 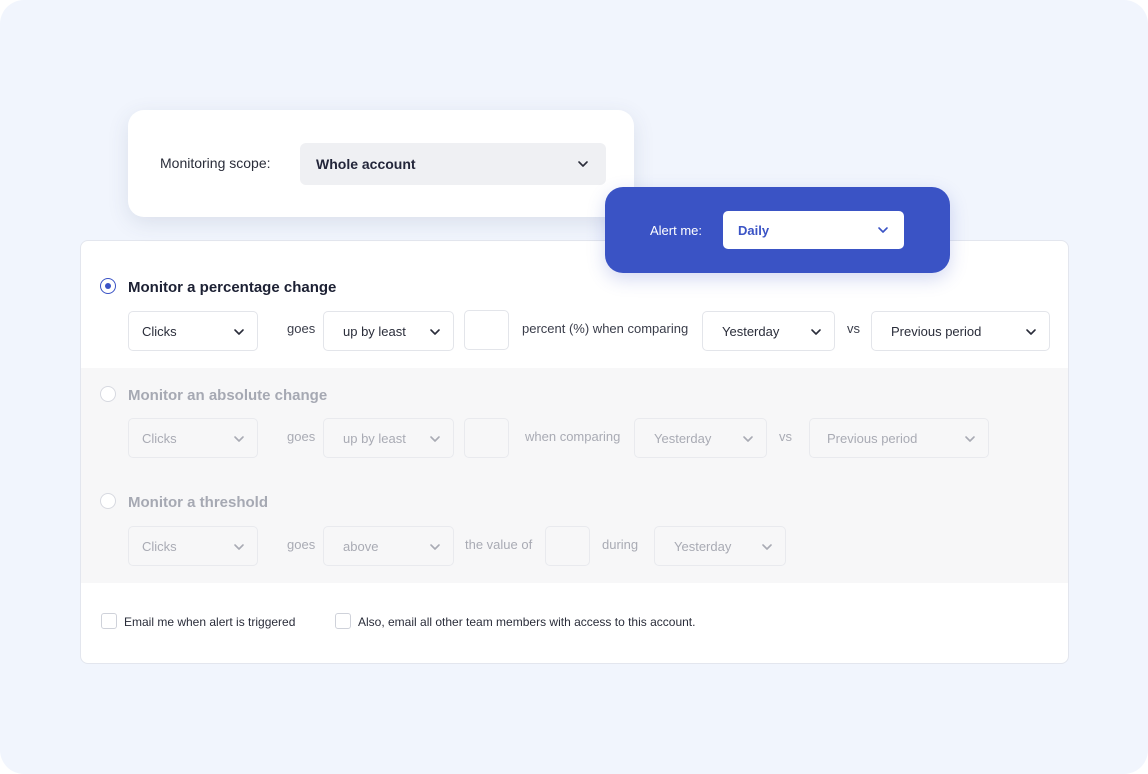 I want to click on monitoring-scope-select: Whole account, so click(x=453, y=164).